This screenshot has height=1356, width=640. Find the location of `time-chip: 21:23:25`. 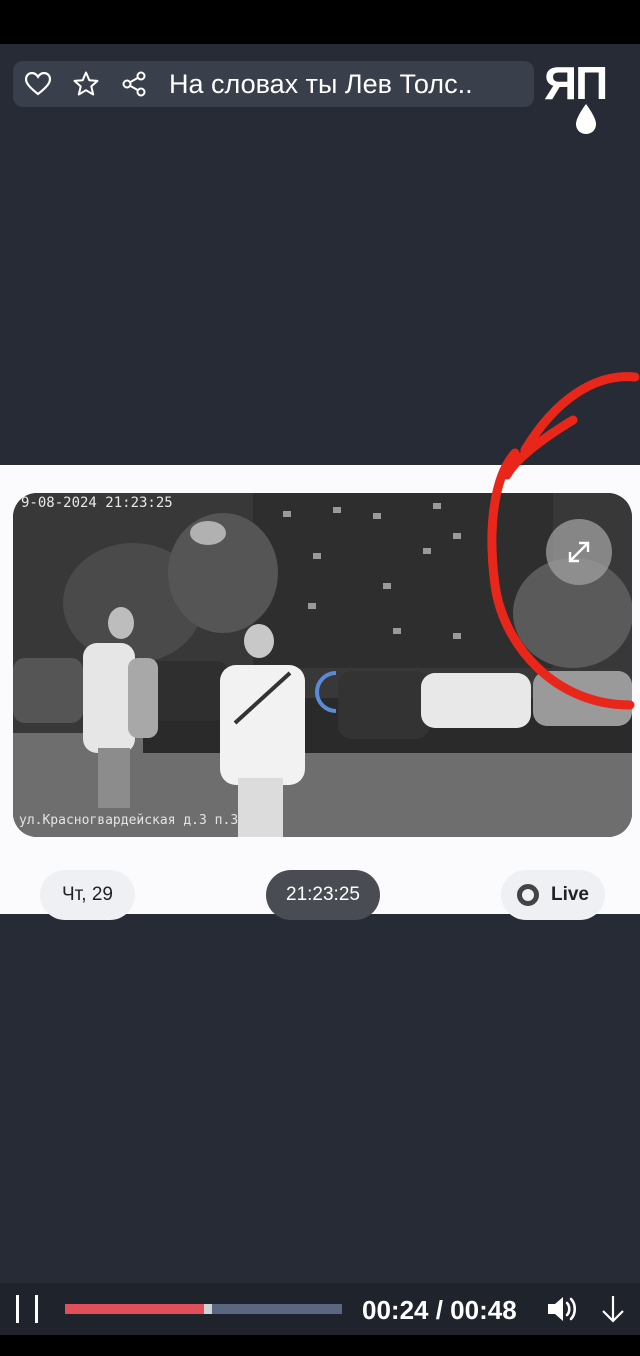

time-chip: 21:23:25 is located at coordinates (323, 895).